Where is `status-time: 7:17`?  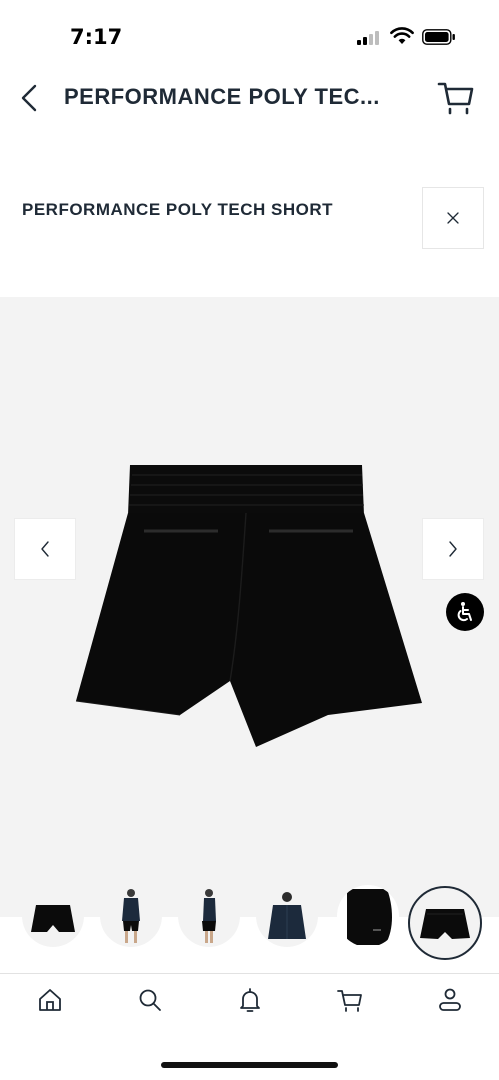
status-time: 7:17 is located at coordinates (96, 37).